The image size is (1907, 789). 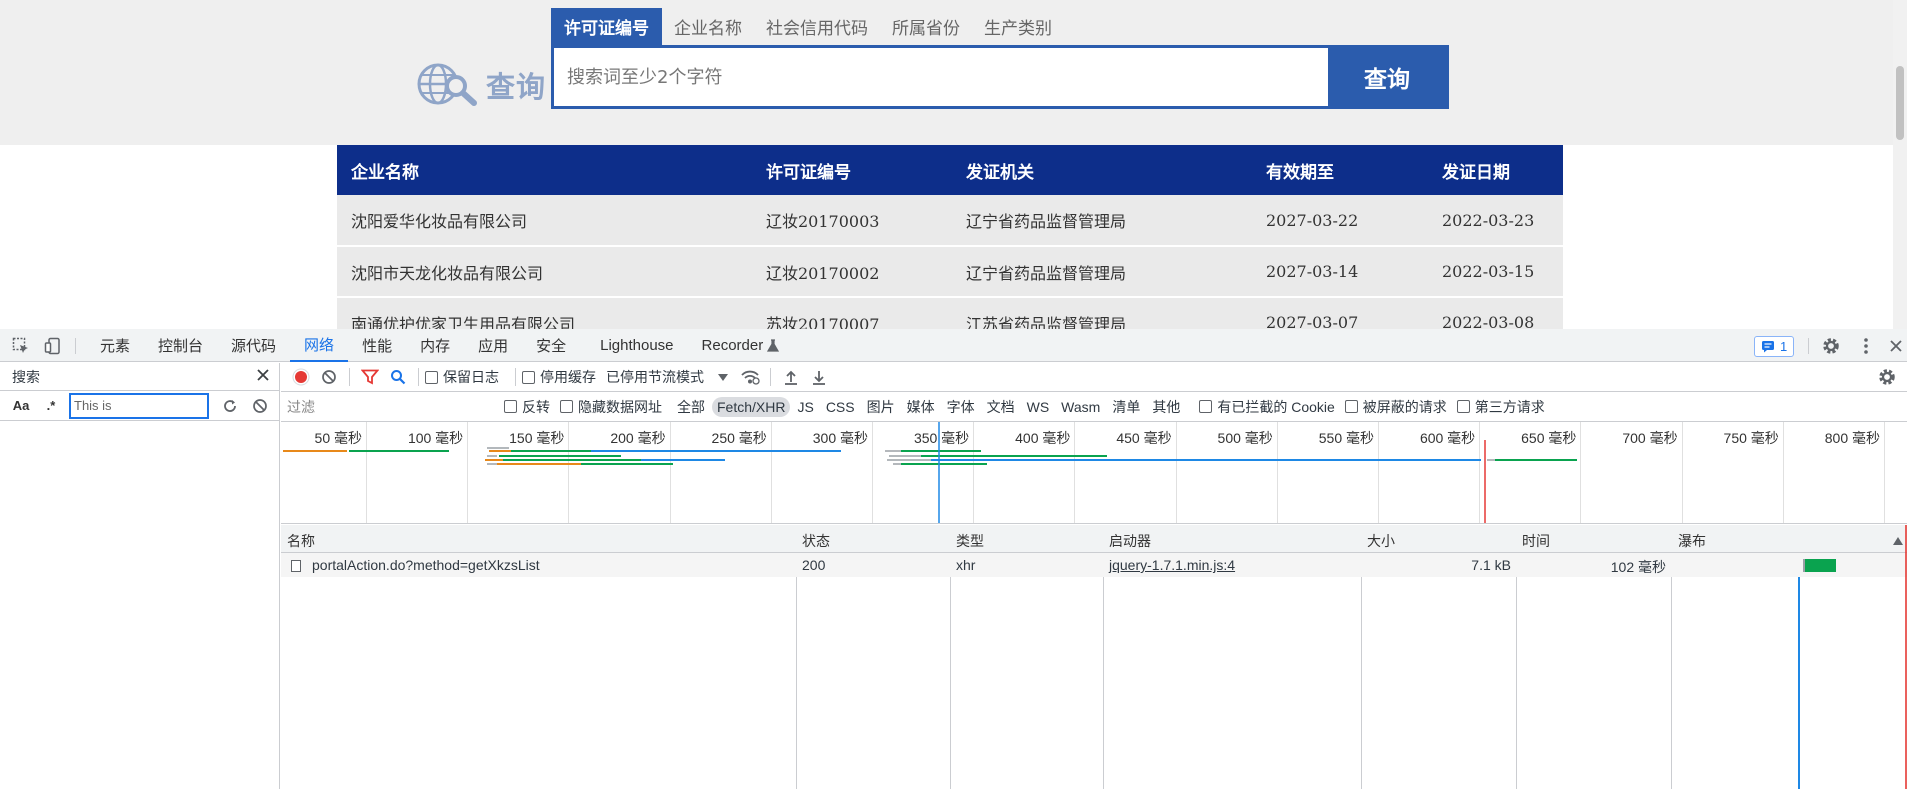 I want to click on more-options-icon, so click(x=1866, y=346).